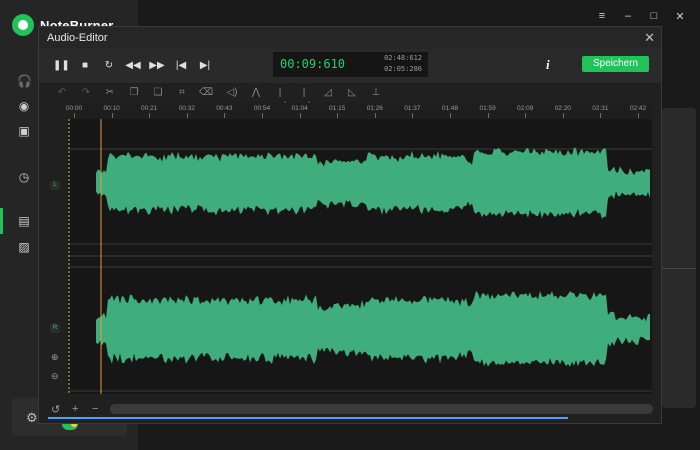  I want to click on ruler-tick-label: 00:00, so click(74, 108).